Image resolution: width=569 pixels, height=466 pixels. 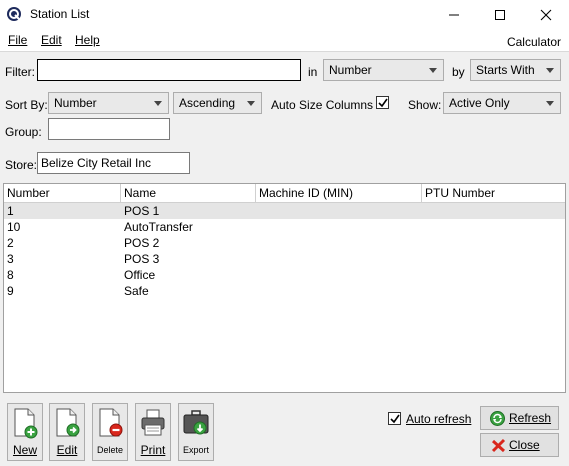 I want to click on column-header-name: Name, so click(x=188, y=193).